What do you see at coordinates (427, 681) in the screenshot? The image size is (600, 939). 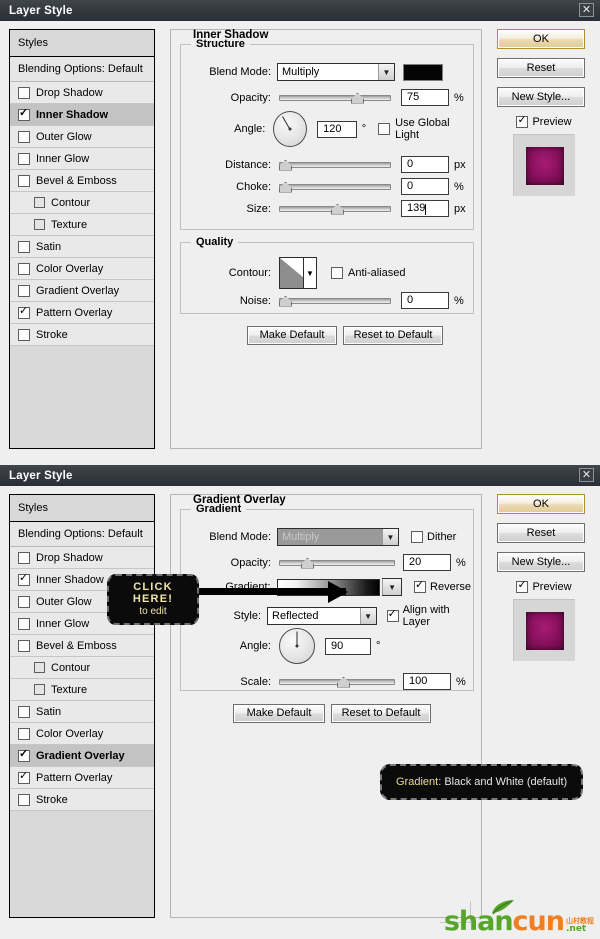 I see `scale-input: 100` at bounding box center [427, 681].